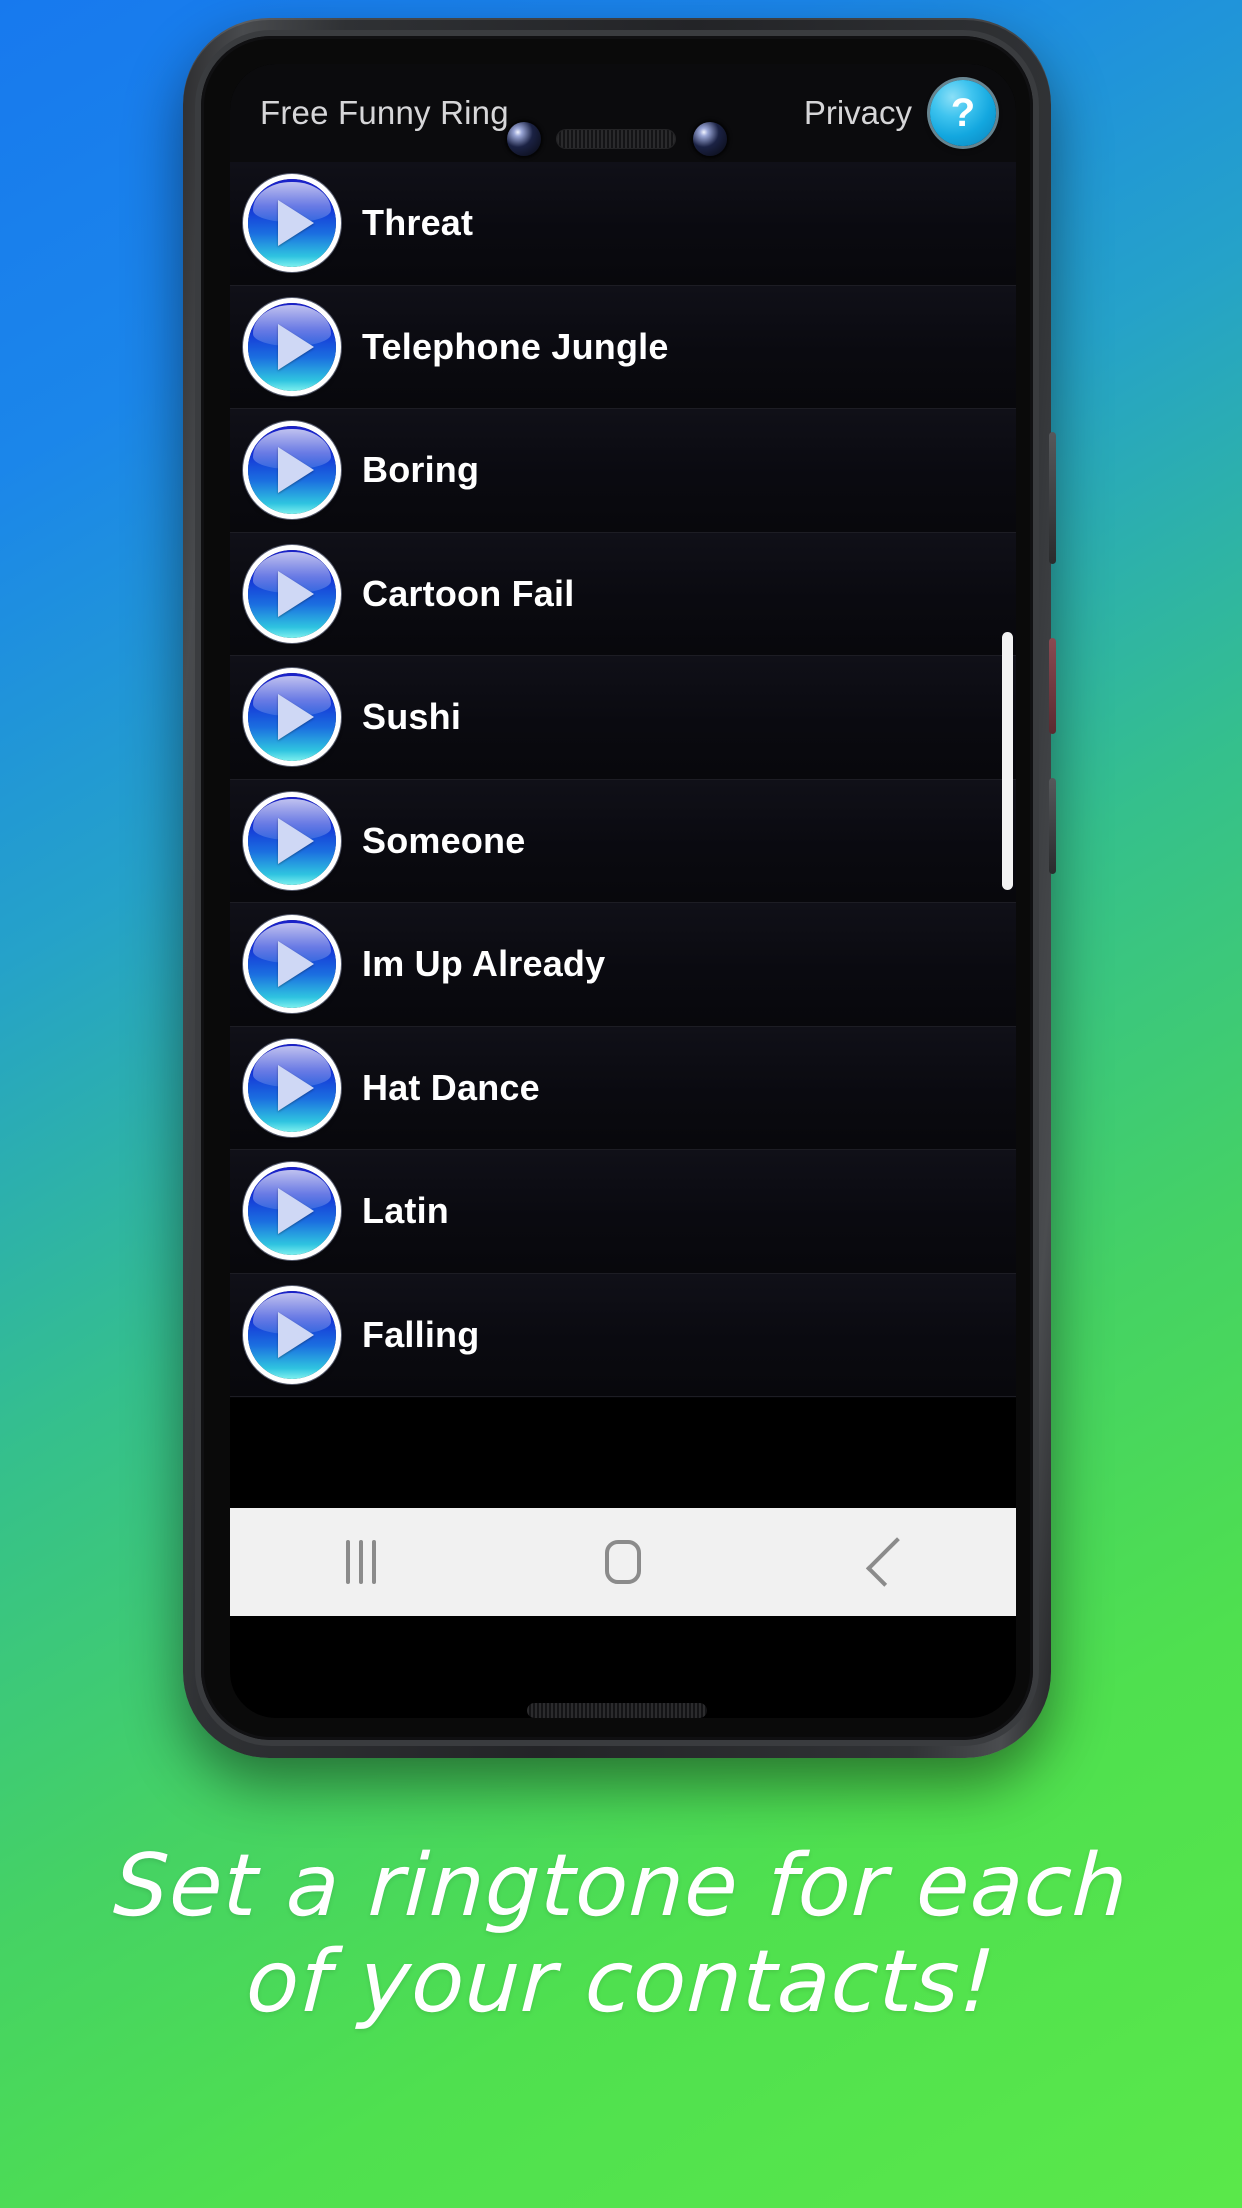 This screenshot has height=2208, width=1242. What do you see at coordinates (484, 964) in the screenshot?
I see `ringtone-name: Im Up Already` at bounding box center [484, 964].